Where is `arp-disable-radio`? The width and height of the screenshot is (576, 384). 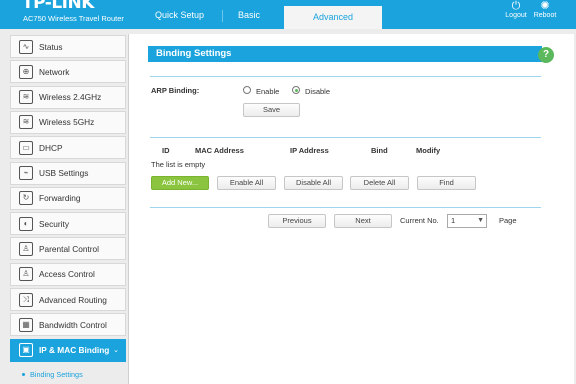 arp-disable-radio is located at coordinates (296, 90).